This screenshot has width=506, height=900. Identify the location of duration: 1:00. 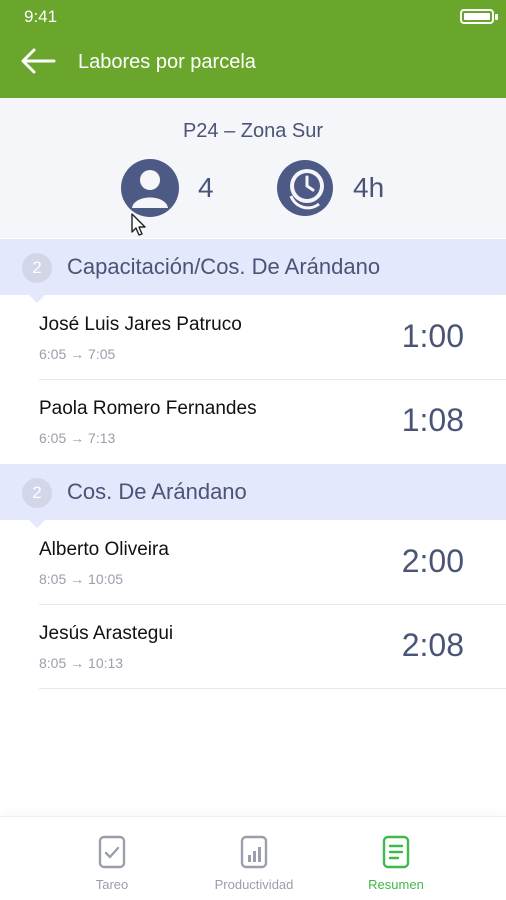
(432, 336).